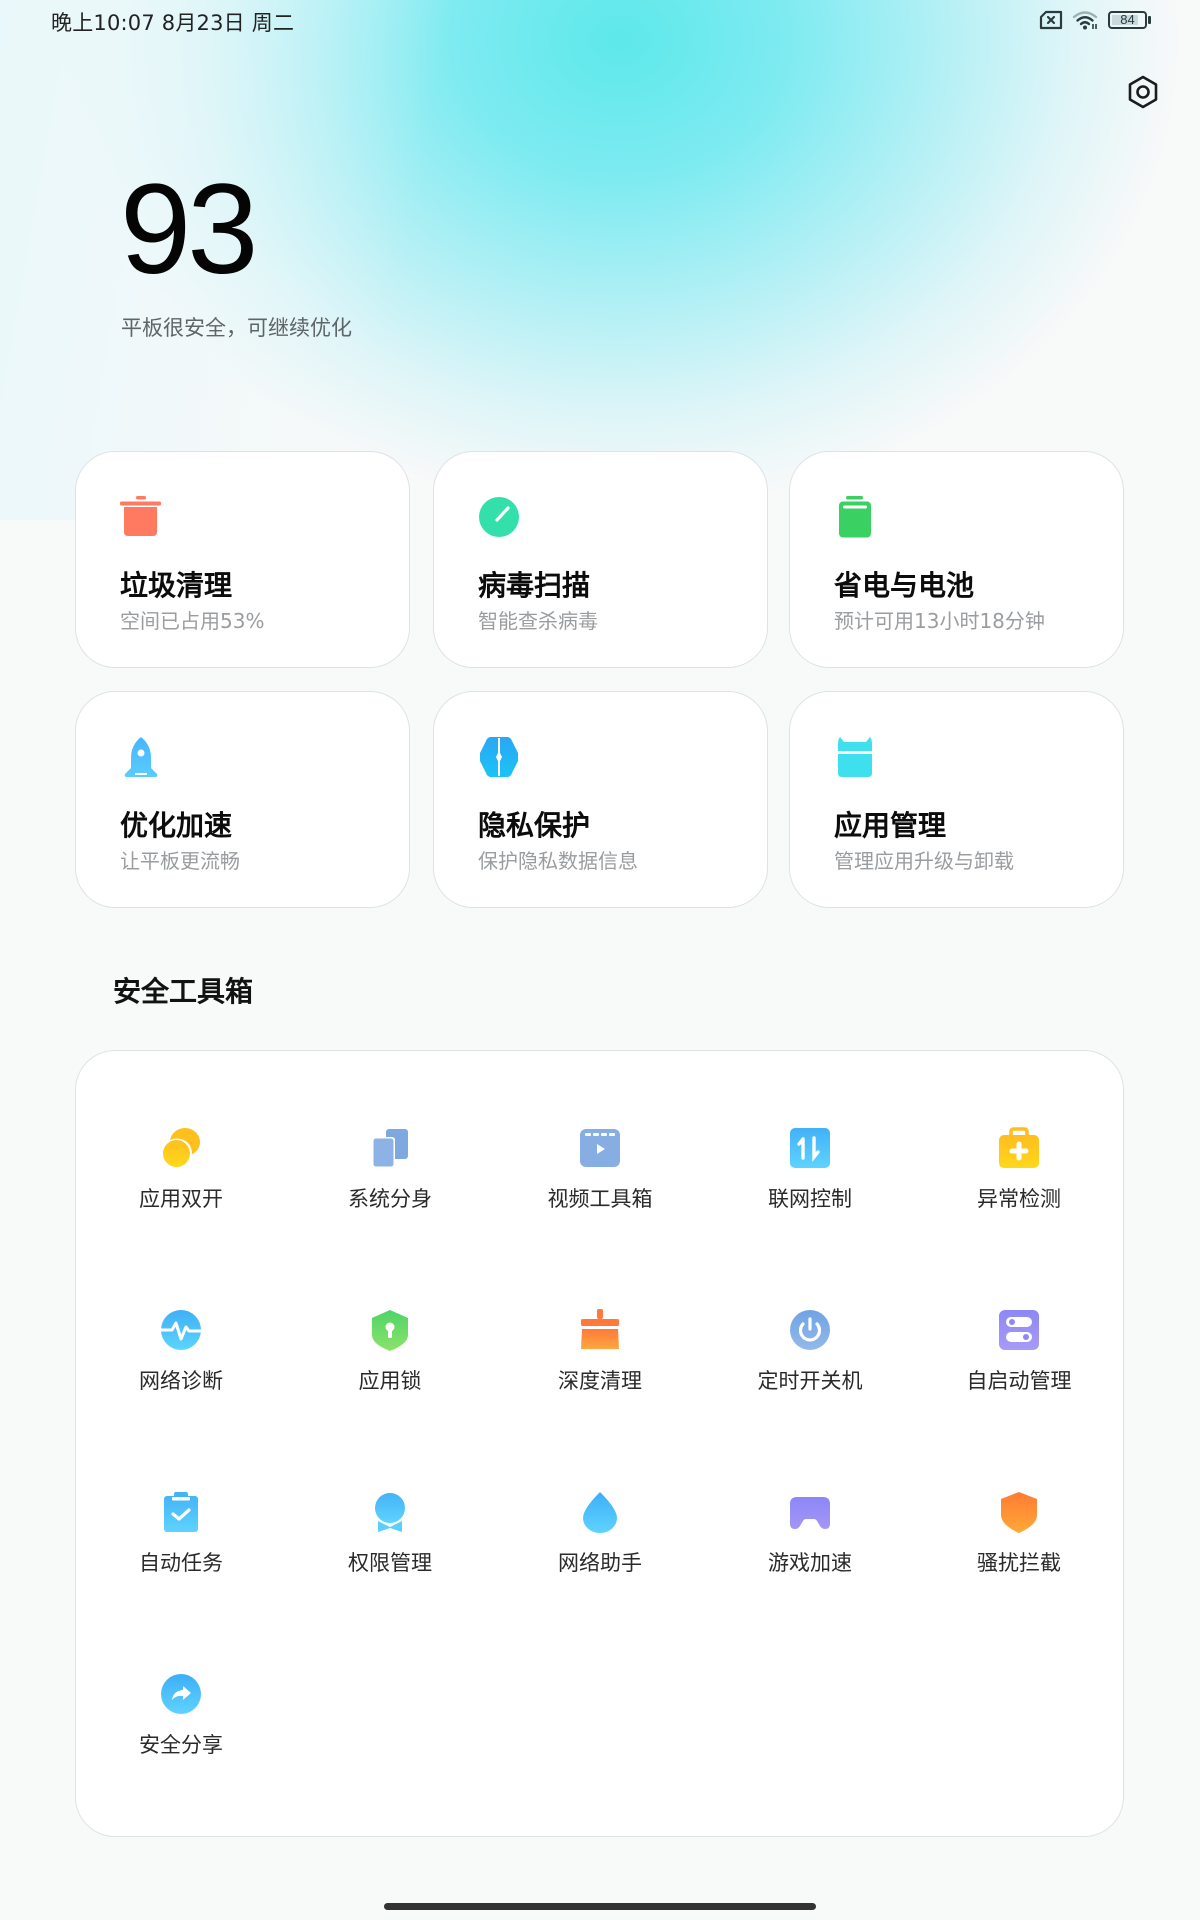  What do you see at coordinates (534, 585) in the screenshot?
I see `card-title: 病毒扫描` at bounding box center [534, 585].